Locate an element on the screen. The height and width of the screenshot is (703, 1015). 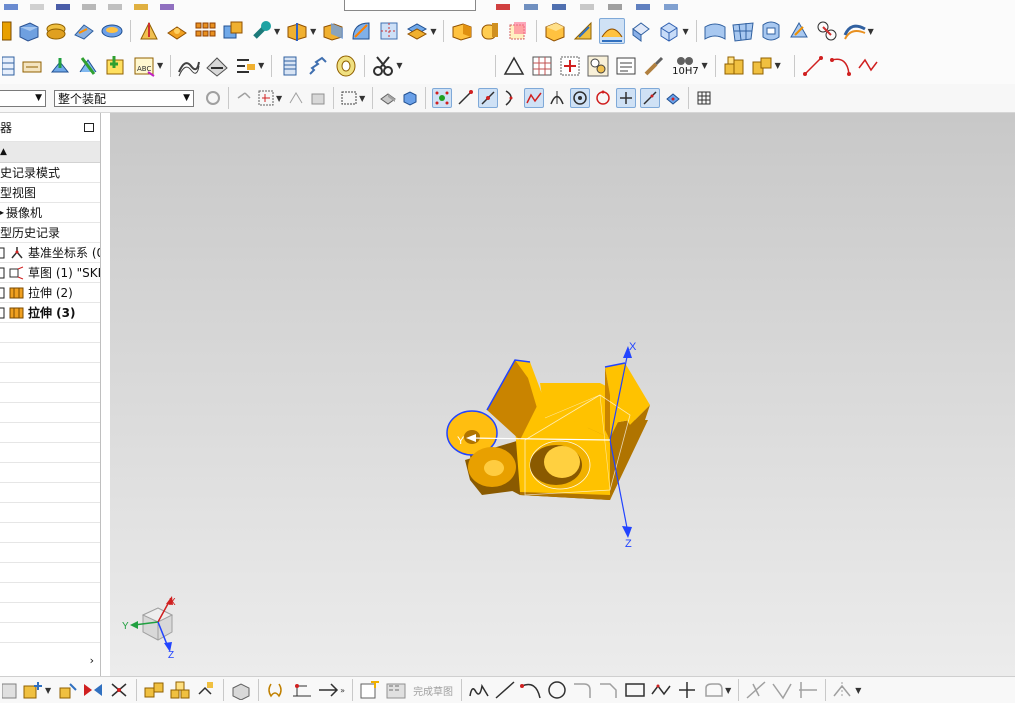
snap-arc-center-icon is located at coordinates (580, 98).